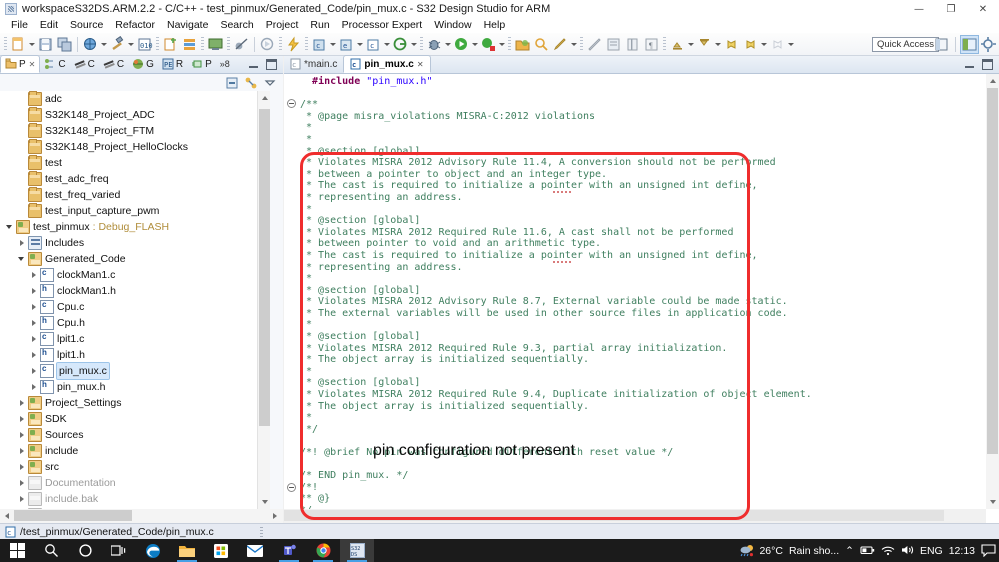  I want to click on console-icon, so click(215, 44).